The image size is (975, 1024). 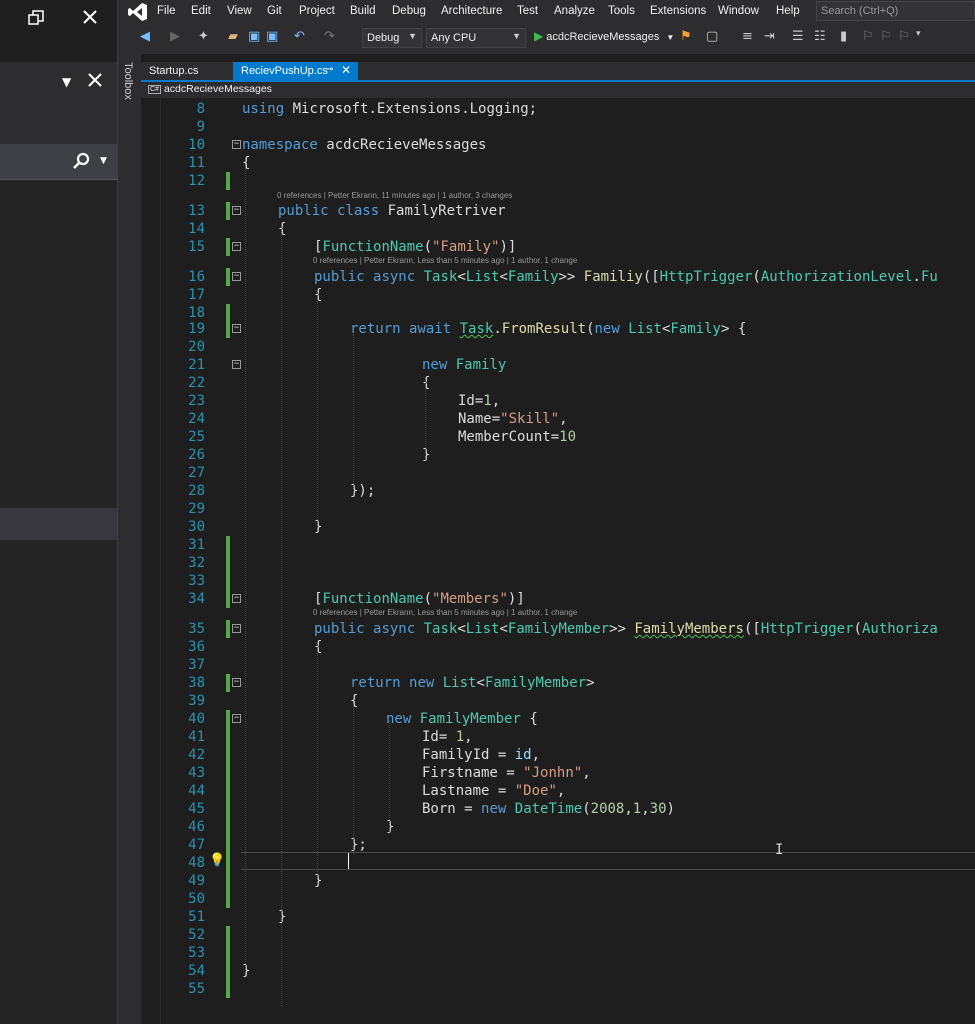 What do you see at coordinates (476, 38) in the screenshot?
I see `solution-platform-select: Any CPU ▼` at bounding box center [476, 38].